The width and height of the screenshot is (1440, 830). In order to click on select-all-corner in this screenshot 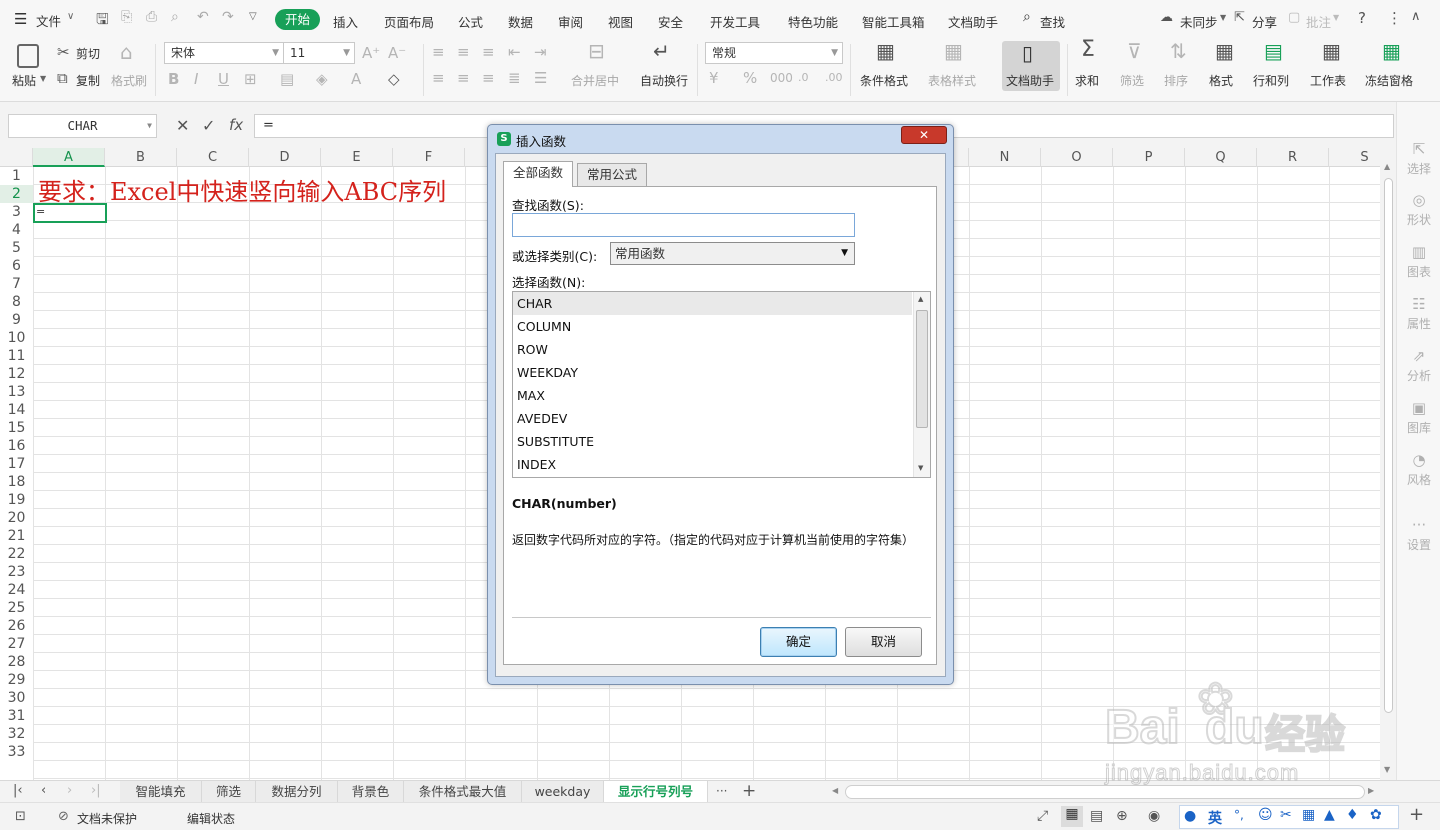, I will do `click(16, 157)`.